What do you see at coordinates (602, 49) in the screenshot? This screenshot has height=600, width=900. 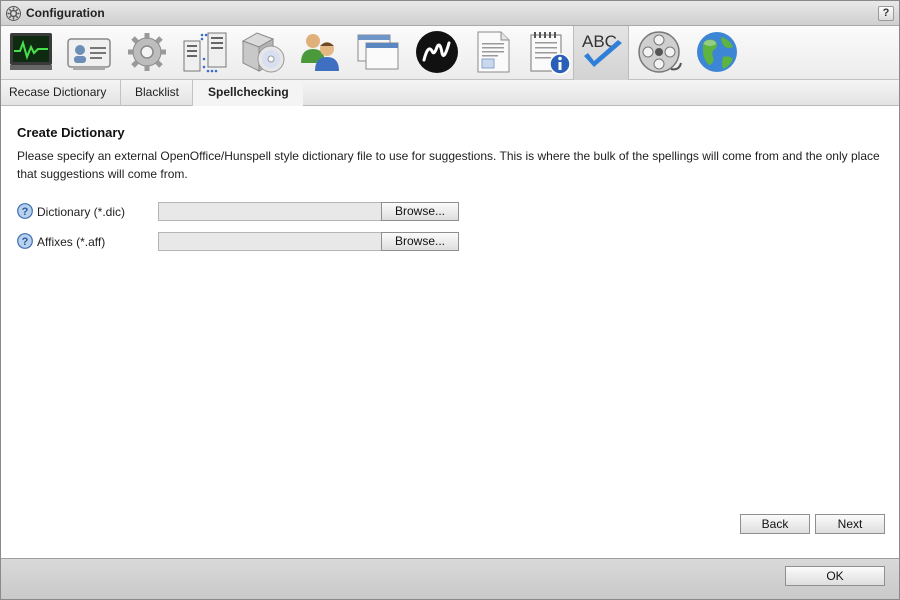 I see `spellcheck-abc-icon: ABC` at bounding box center [602, 49].